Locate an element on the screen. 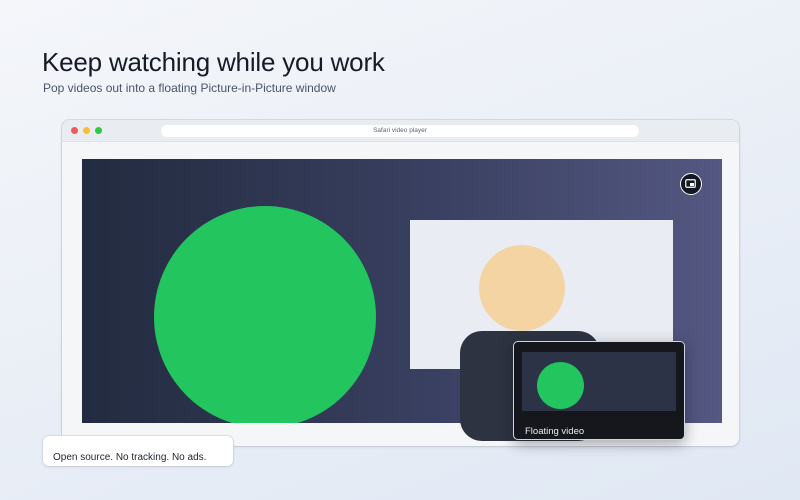  floating-pip-window: Floating video is located at coordinates (599, 390).